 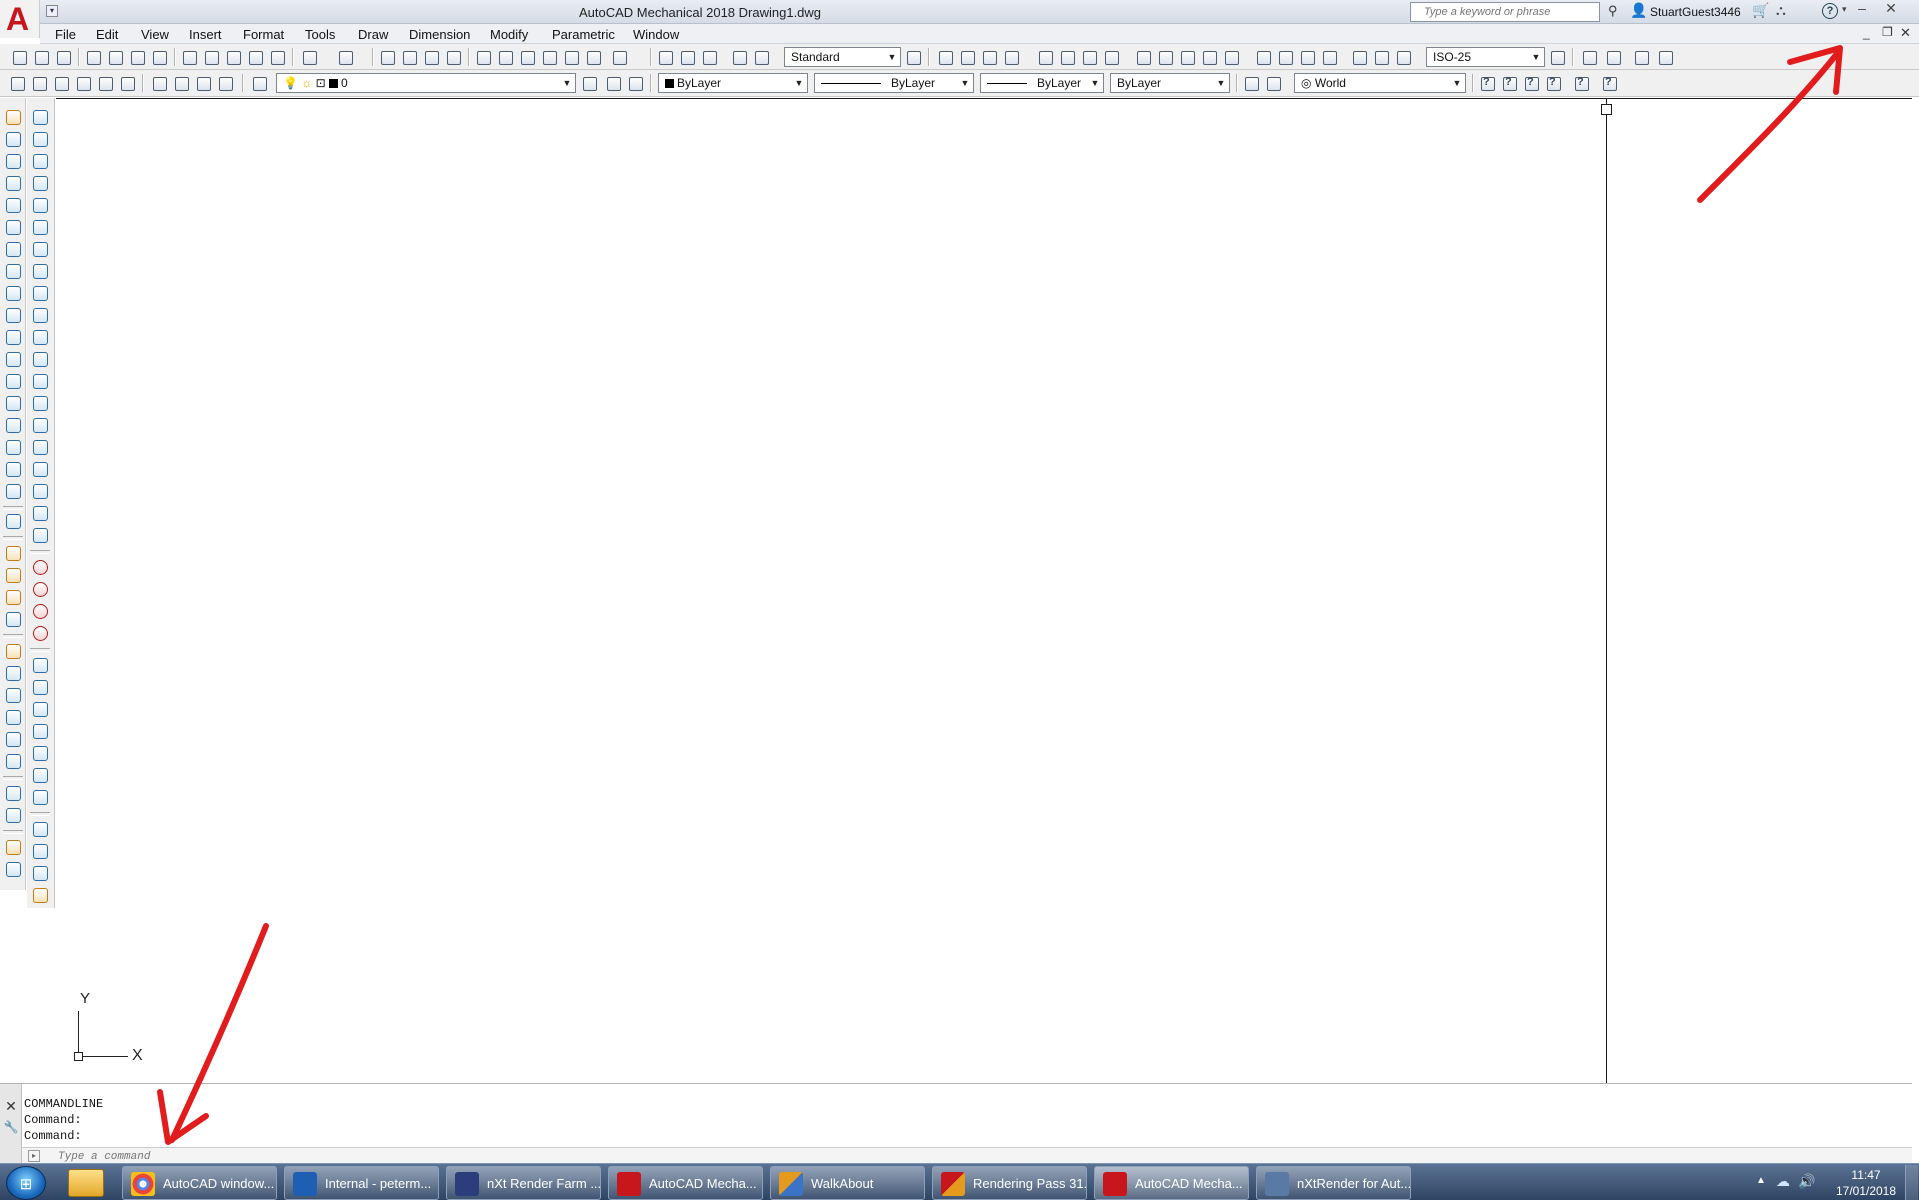 I want to click on layer-manager-icon, so click(x=259, y=83).